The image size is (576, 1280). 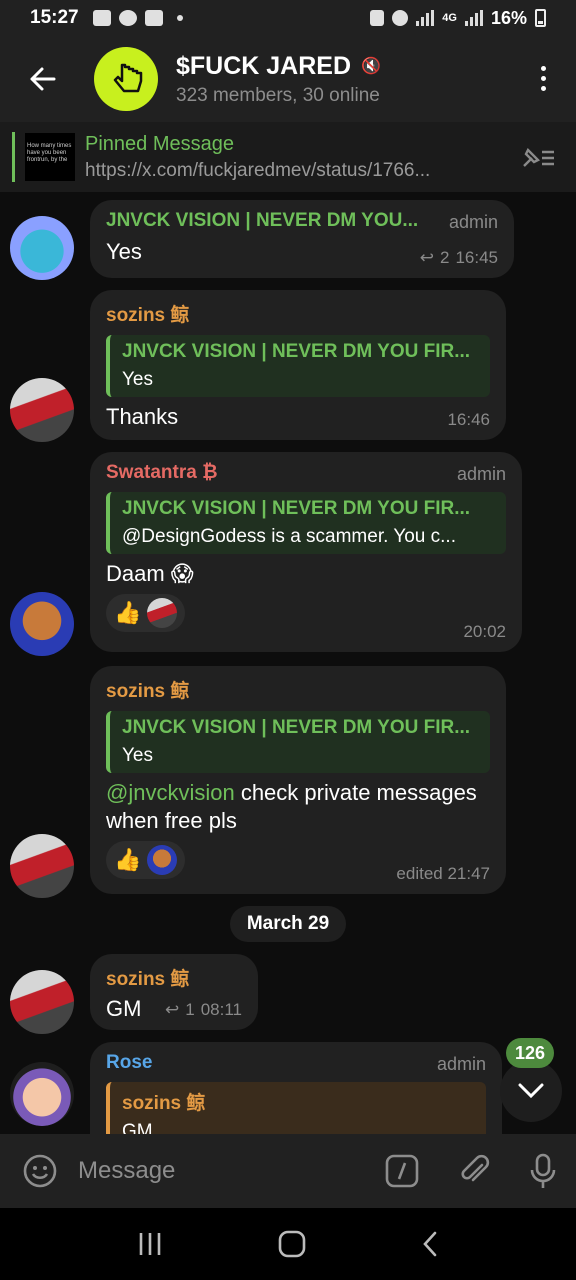 I want to click on more-options-button, so click(x=543, y=78).